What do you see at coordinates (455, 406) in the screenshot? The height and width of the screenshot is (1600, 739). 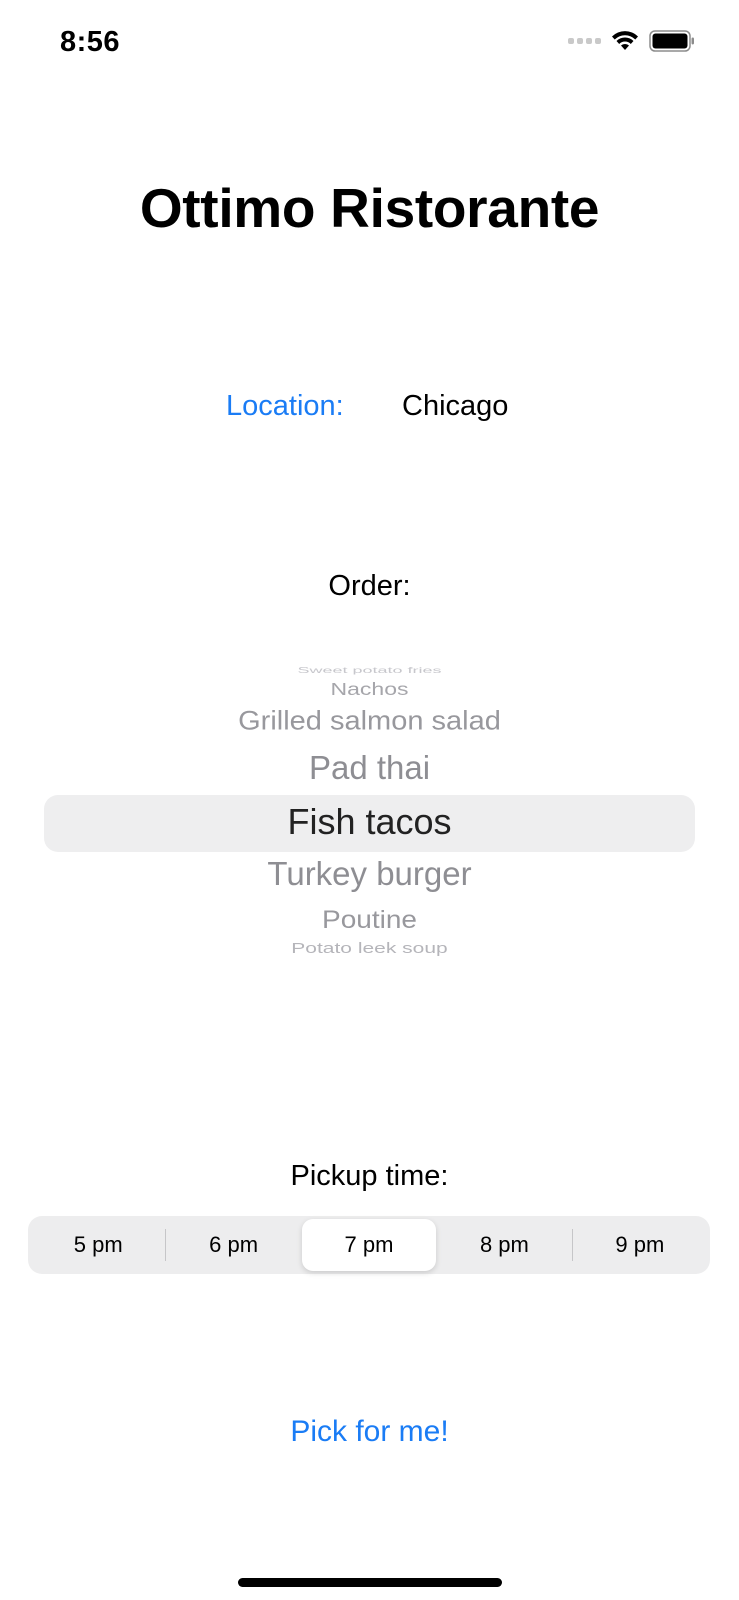 I see `location-value: Chicago` at bounding box center [455, 406].